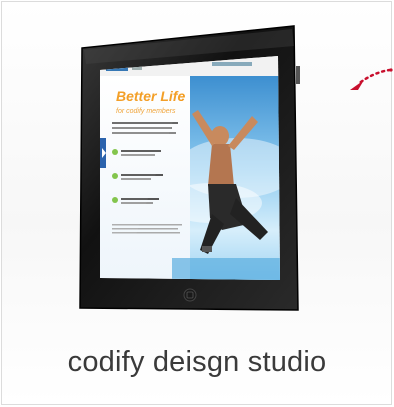  I want to click on card-caption: codify deisgn studio, so click(197, 362).